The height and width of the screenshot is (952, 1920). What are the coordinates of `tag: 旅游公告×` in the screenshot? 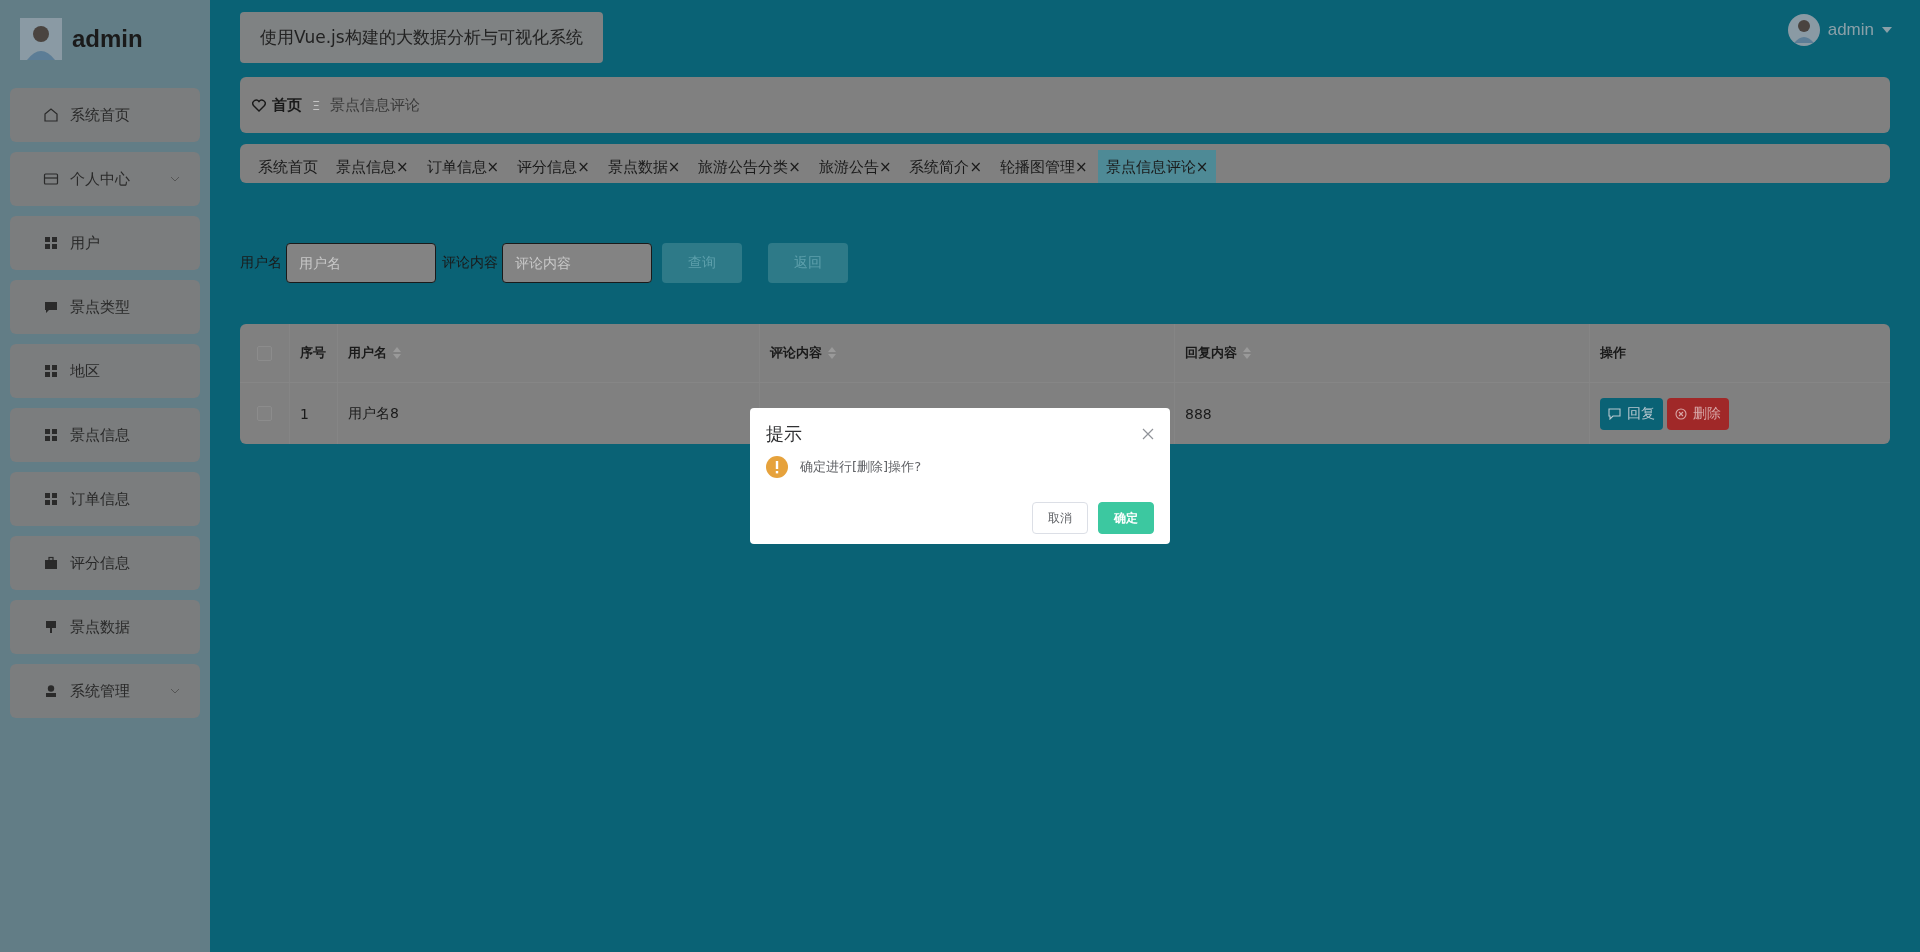 It's located at (855, 166).